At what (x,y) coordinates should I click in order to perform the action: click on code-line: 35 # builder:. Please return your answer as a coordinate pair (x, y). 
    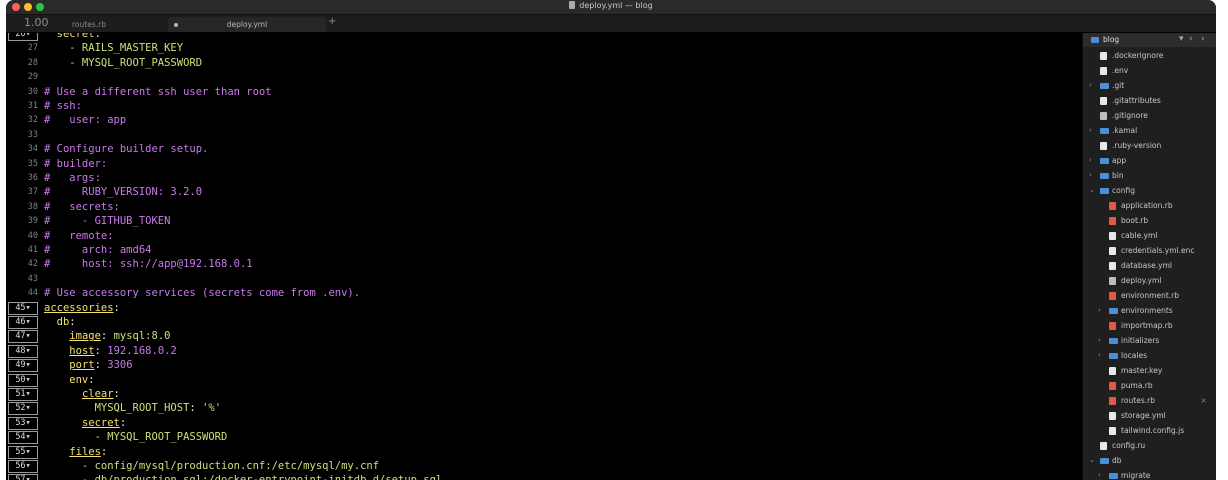
    Looking at the image, I should click on (544, 164).